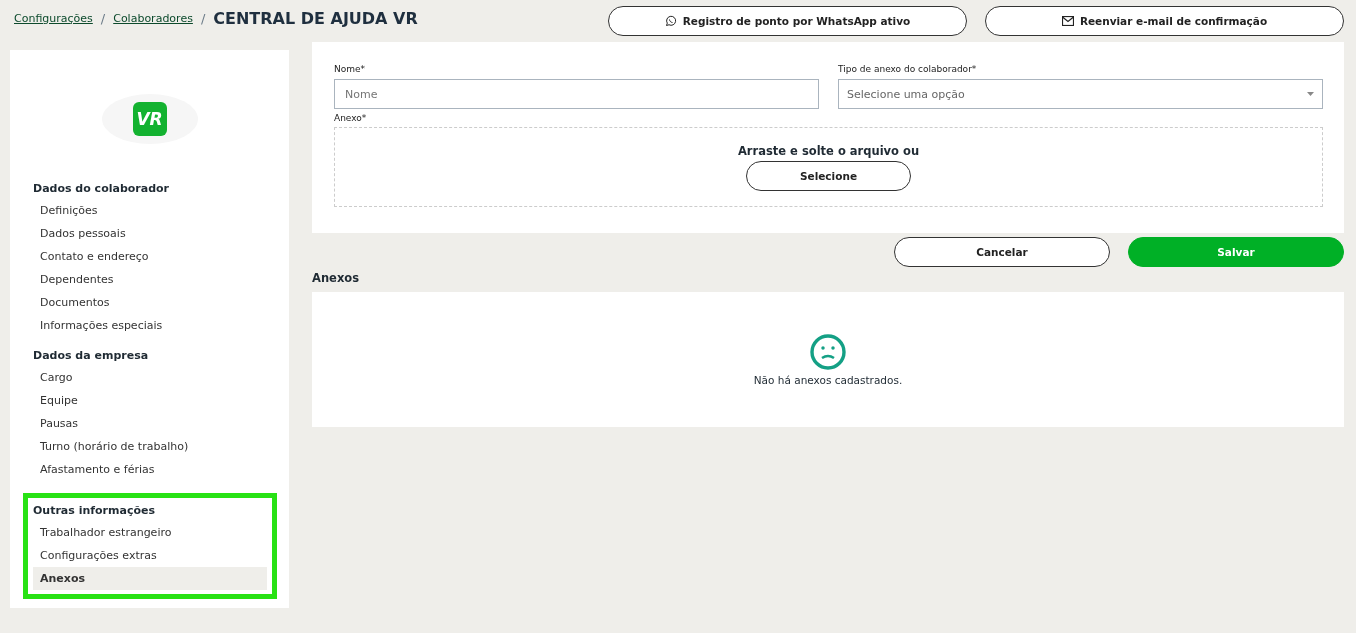 This screenshot has height=633, width=1356. What do you see at coordinates (149, 256) in the screenshot?
I see `sidebar-item: Contato e endereço` at bounding box center [149, 256].